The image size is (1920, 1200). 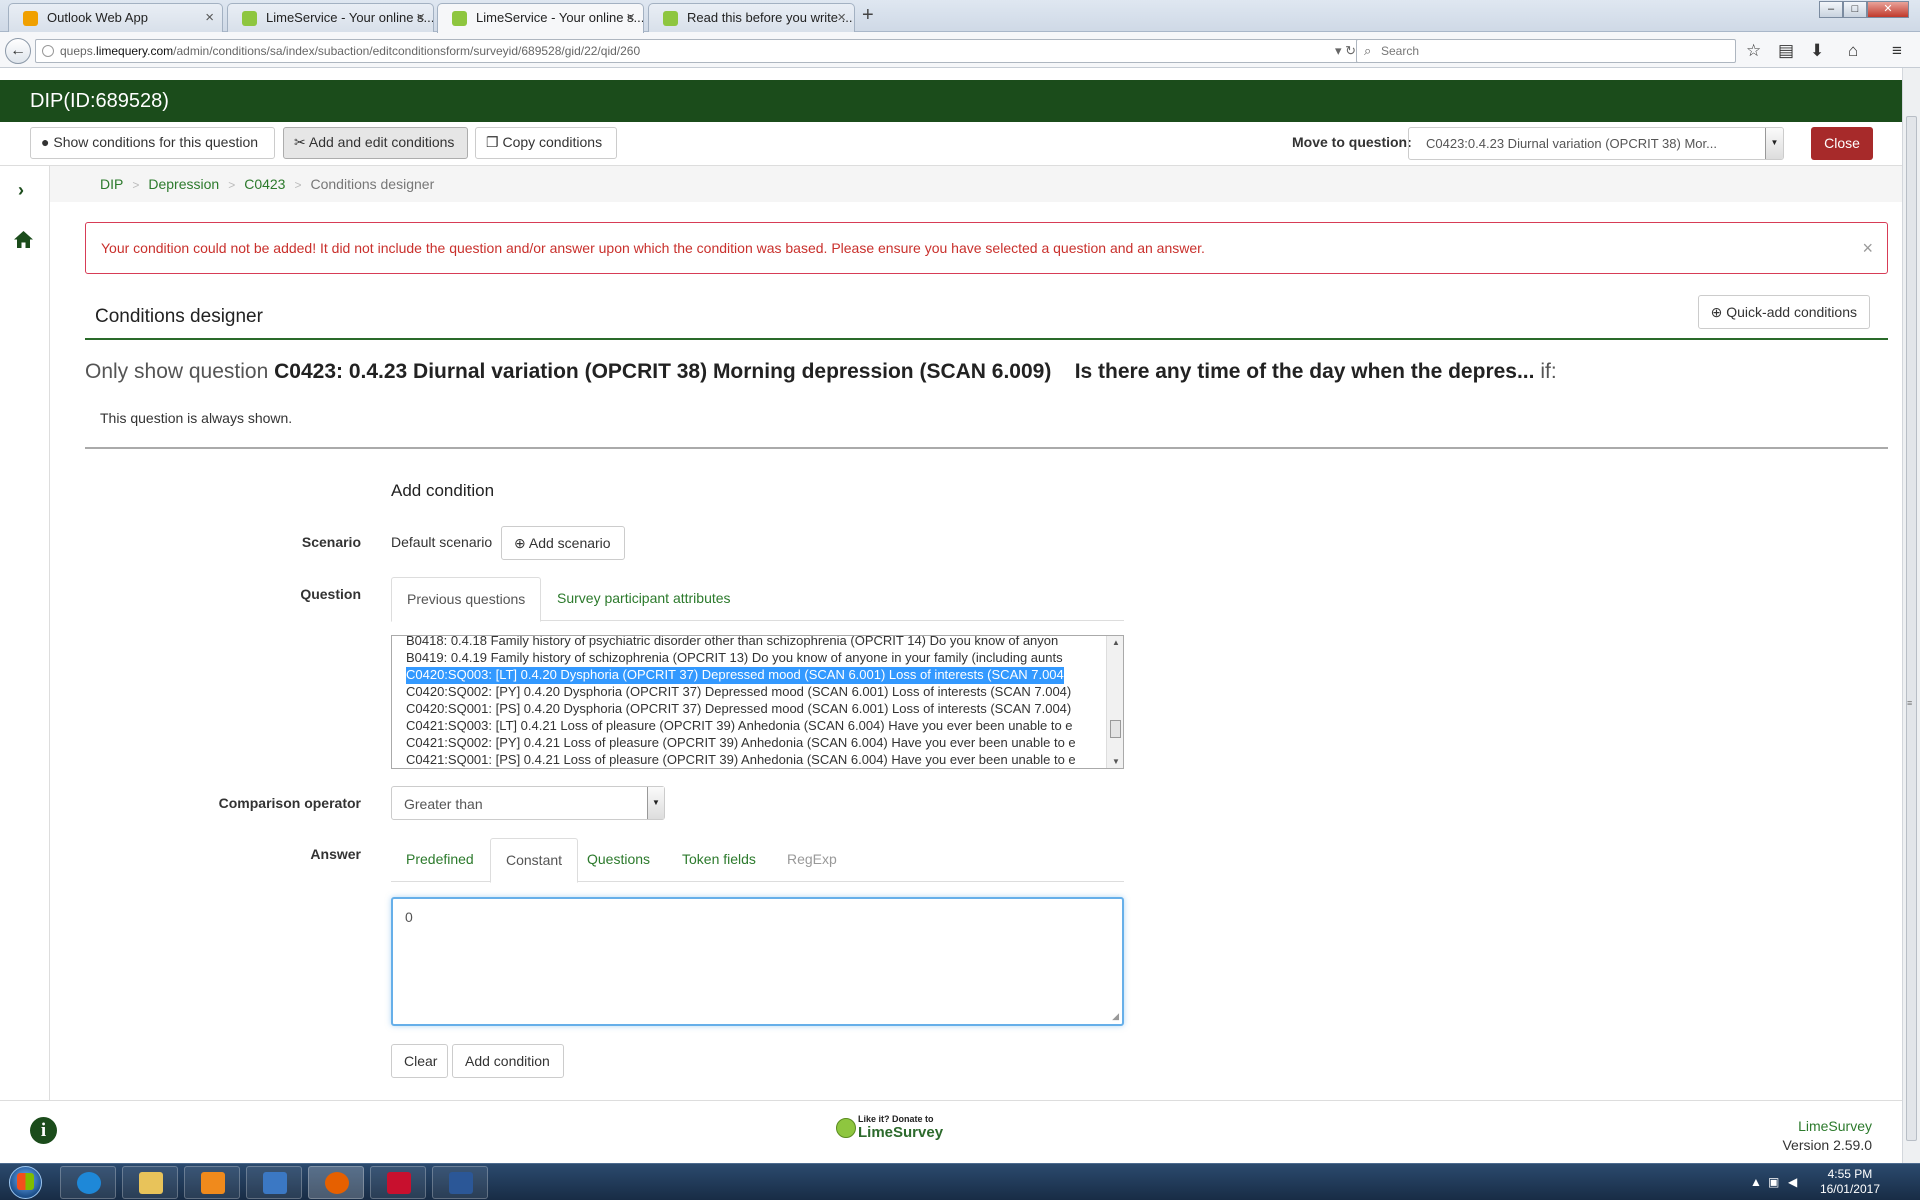 I want to click on volume-icon: ◀, so click(x=1792, y=1182).